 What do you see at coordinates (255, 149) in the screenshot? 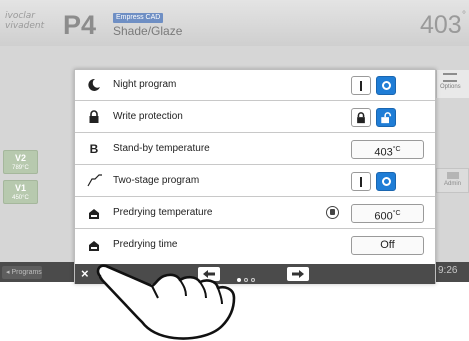
I see `setting-row-standby-temperature: B Stand-by temperature 403°C` at bounding box center [255, 149].